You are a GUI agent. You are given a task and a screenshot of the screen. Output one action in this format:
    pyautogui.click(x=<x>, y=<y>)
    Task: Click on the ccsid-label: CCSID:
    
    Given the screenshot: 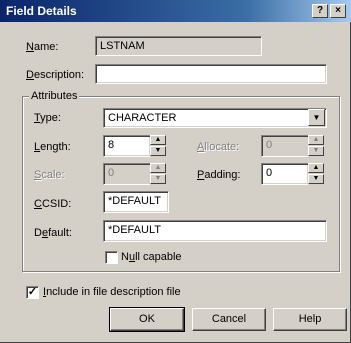 What is the action you would take?
    pyautogui.click(x=53, y=204)
    